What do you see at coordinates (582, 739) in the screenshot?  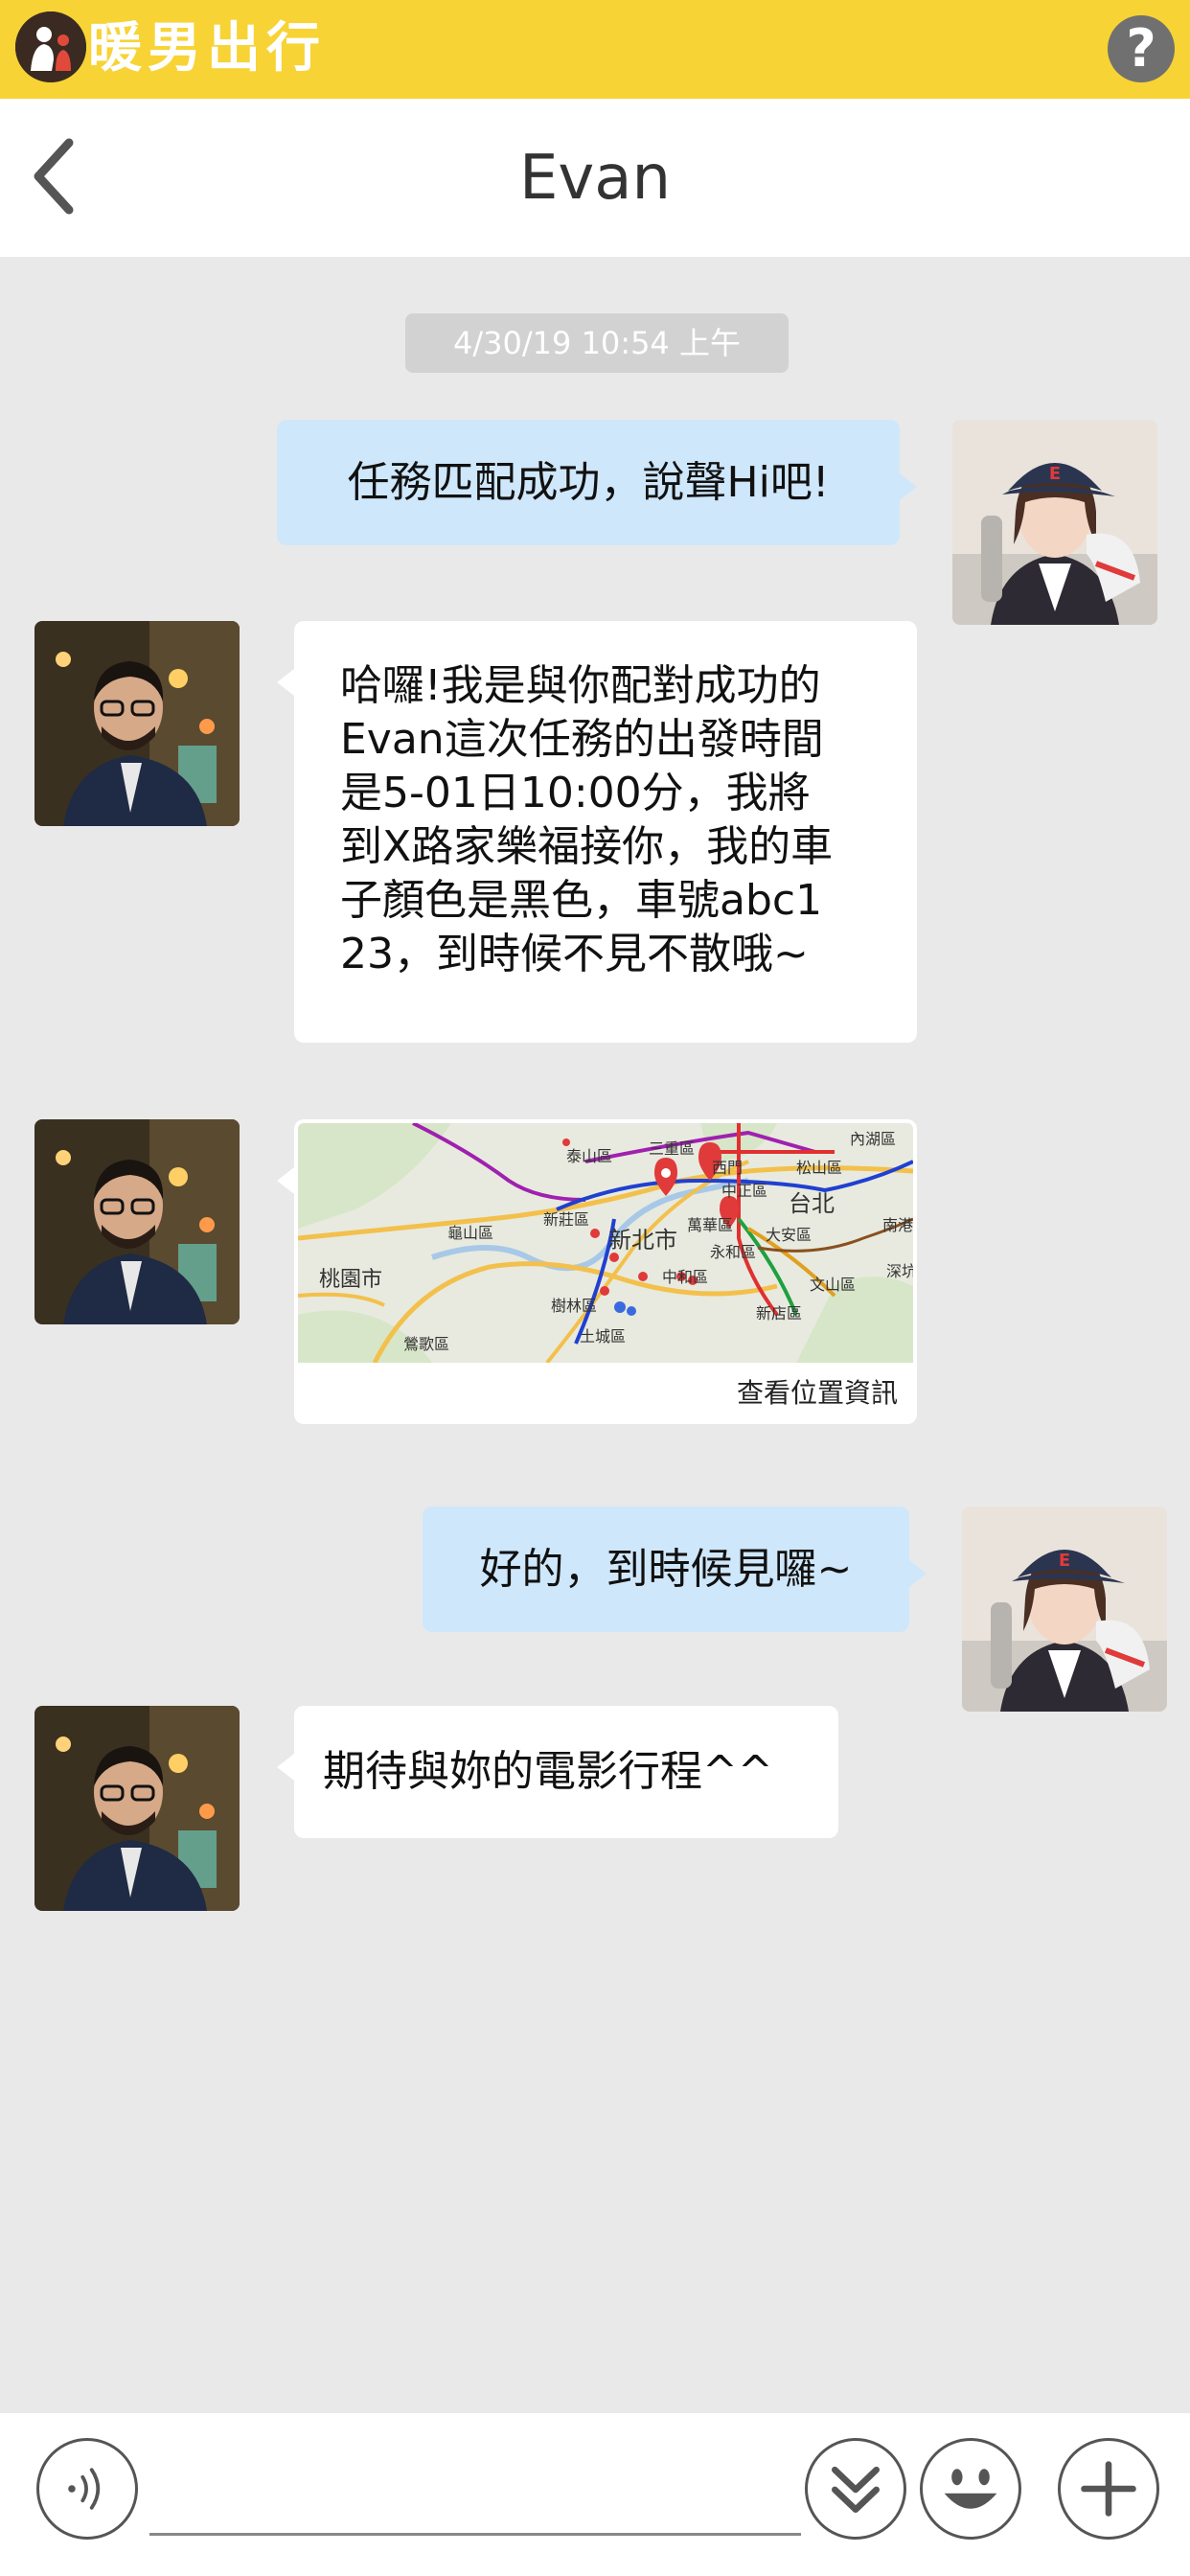 I see `message-line: Evan這次任務的出發時間` at bounding box center [582, 739].